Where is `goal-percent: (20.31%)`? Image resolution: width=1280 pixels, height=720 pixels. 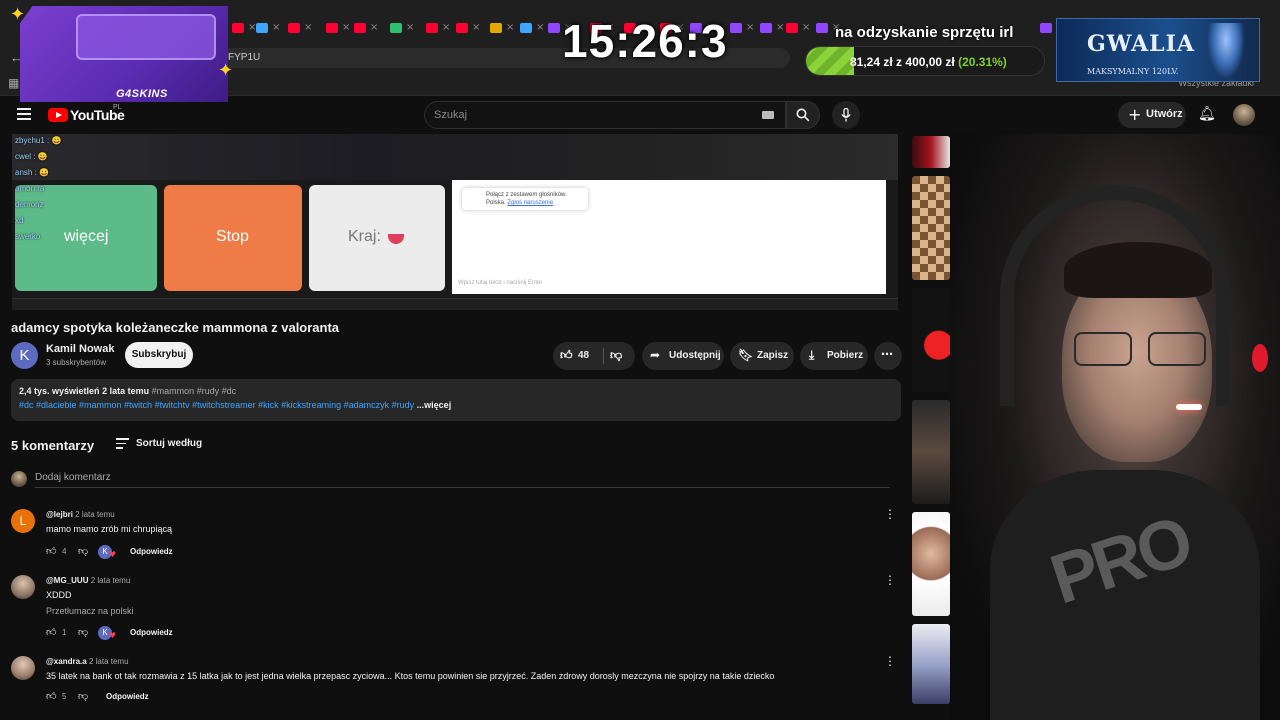 goal-percent: (20.31%) is located at coordinates (982, 62).